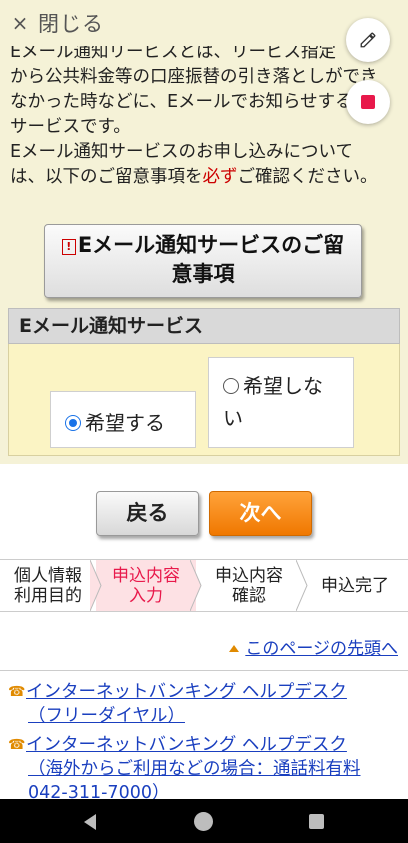 The height and width of the screenshot is (843, 408). I want to click on radio-unchecked-icon, so click(231, 386).